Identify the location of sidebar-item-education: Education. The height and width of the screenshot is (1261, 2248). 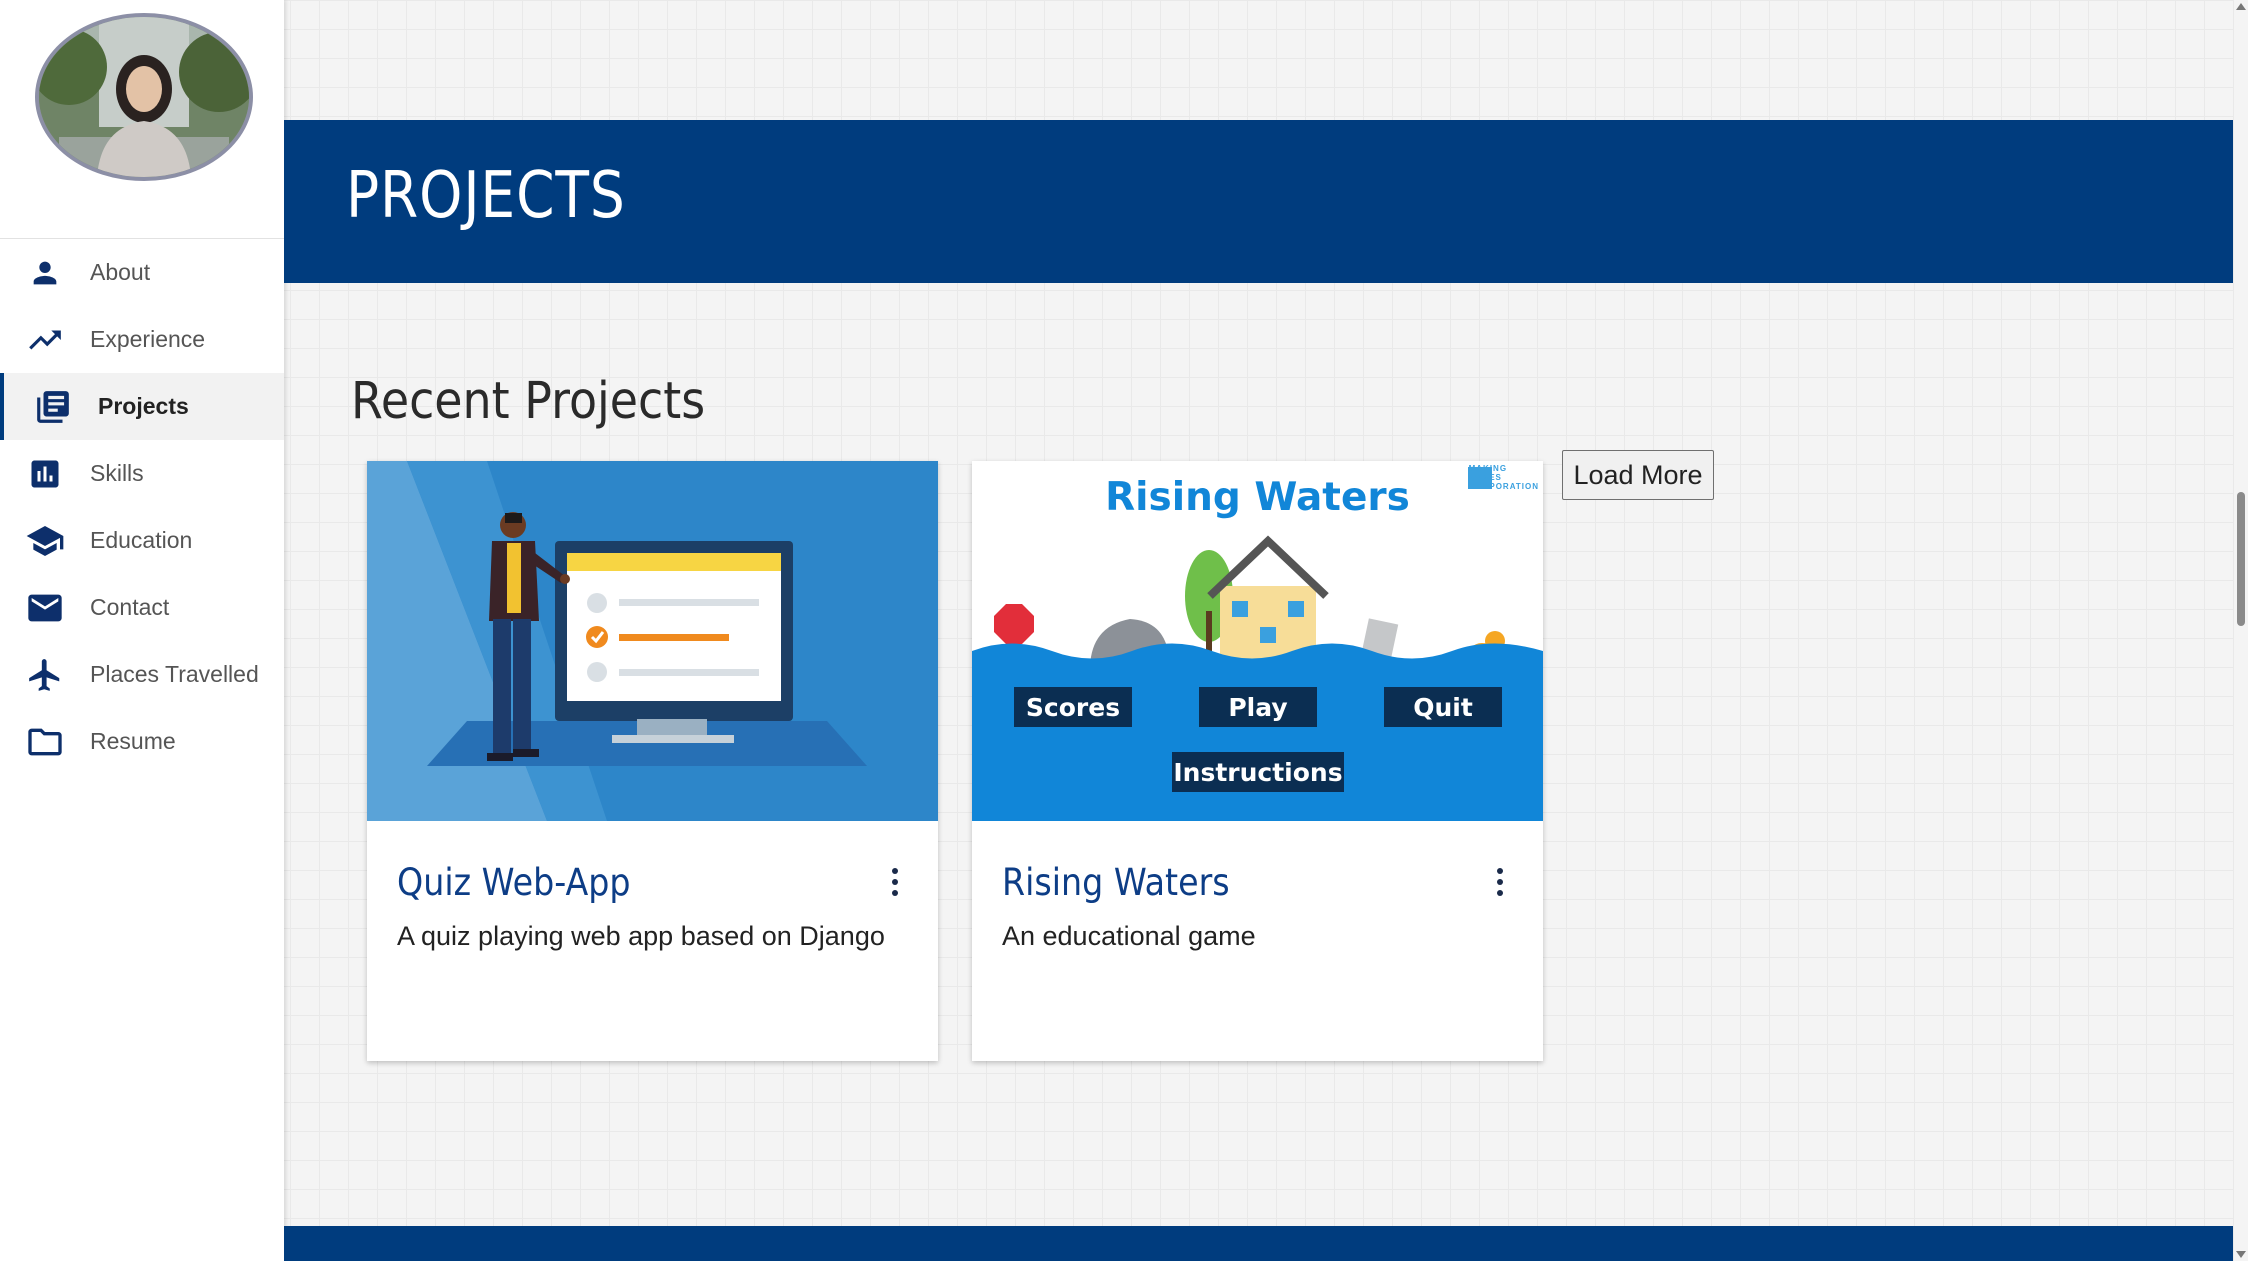
(142, 540).